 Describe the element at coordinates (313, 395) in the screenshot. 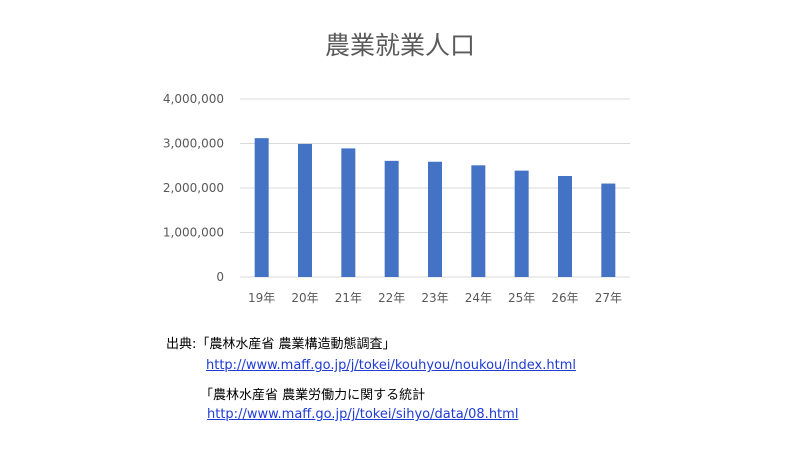

I see `source-label-2: 「農林水産省 農業労働力に関する統計` at that location.